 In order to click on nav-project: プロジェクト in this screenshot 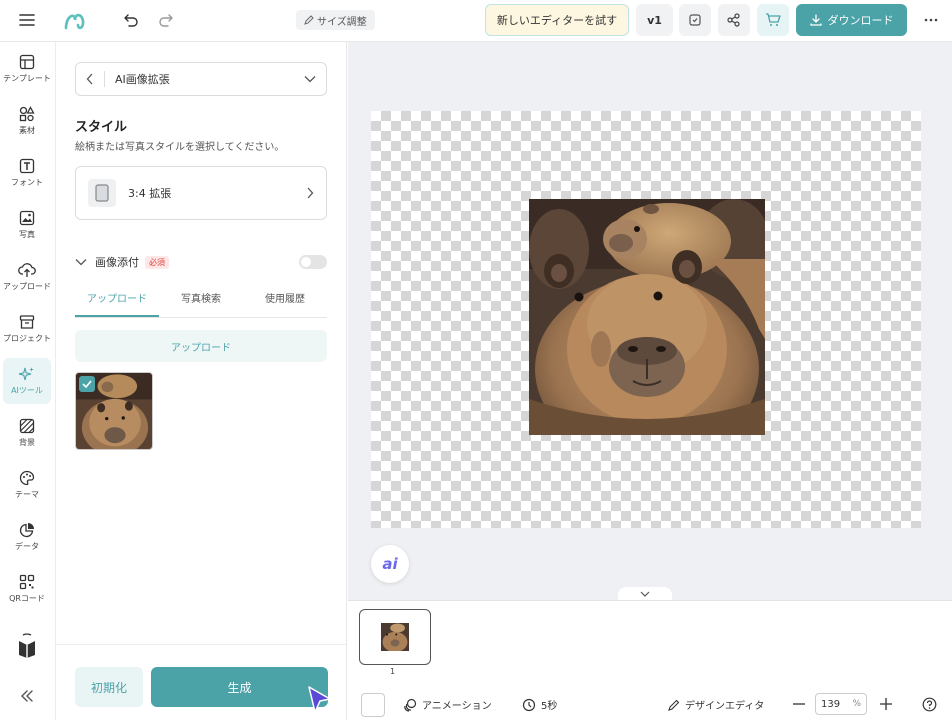, I will do `click(27, 329)`.